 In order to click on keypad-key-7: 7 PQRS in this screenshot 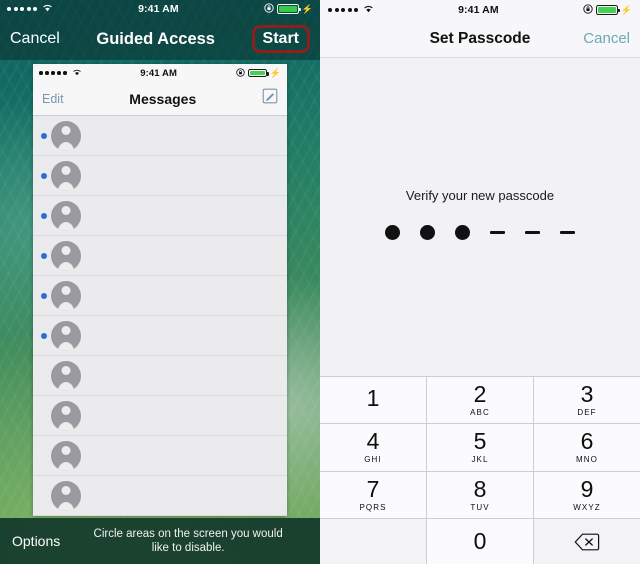, I will do `click(373, 494)`.